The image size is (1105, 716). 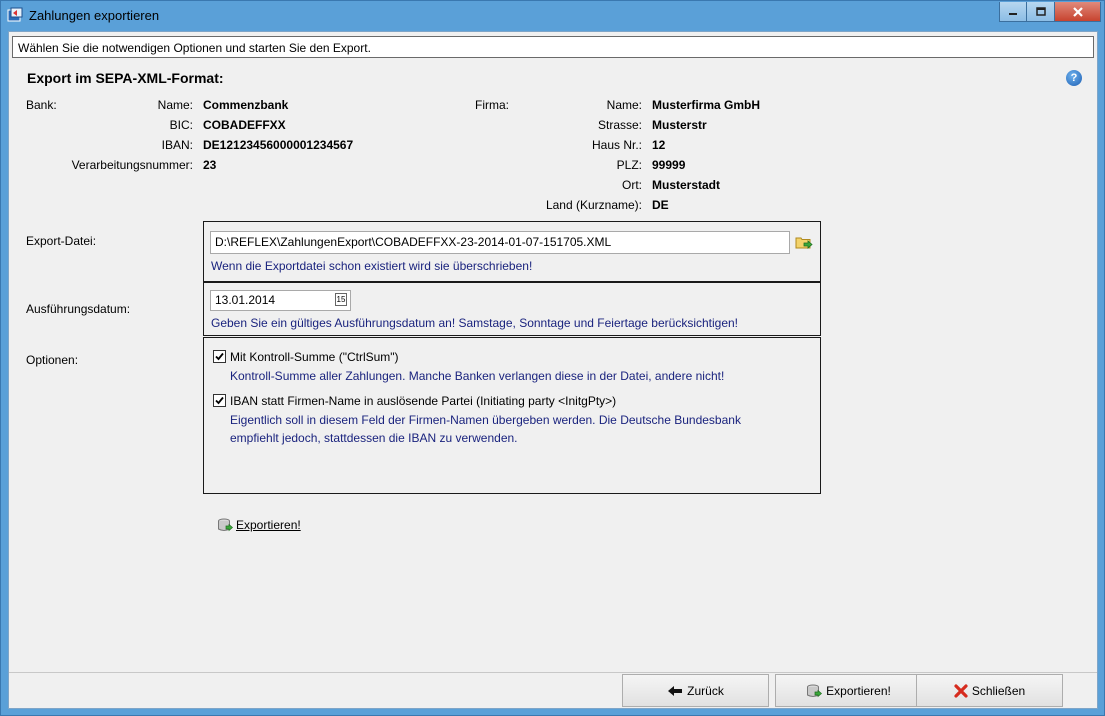 I want to click on bank-name-label: Name:, so click(x=175, y=105).